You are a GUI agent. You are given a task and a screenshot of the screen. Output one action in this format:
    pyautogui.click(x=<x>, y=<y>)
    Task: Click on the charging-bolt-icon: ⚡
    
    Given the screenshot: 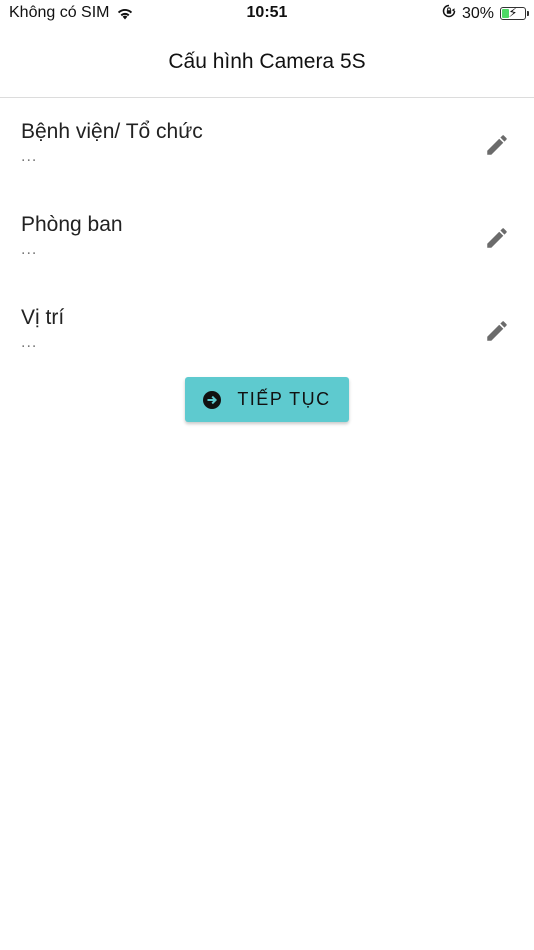 What is the action you would take?
    pyautogui.click(x=513, y=12)
    